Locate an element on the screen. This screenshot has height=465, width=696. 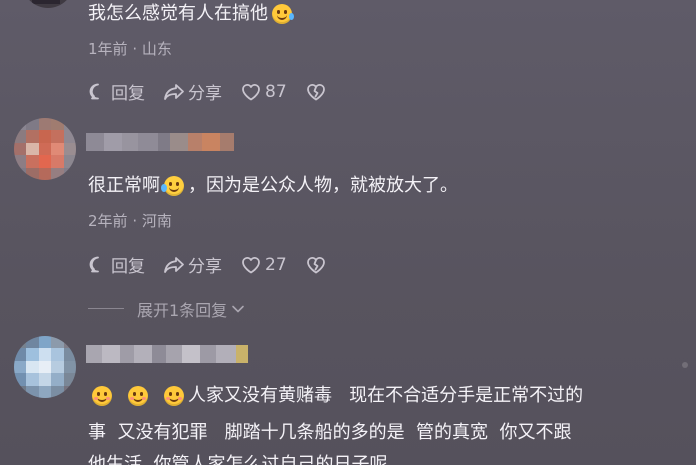
like-button: 27 is located at coordinates (263, 265).